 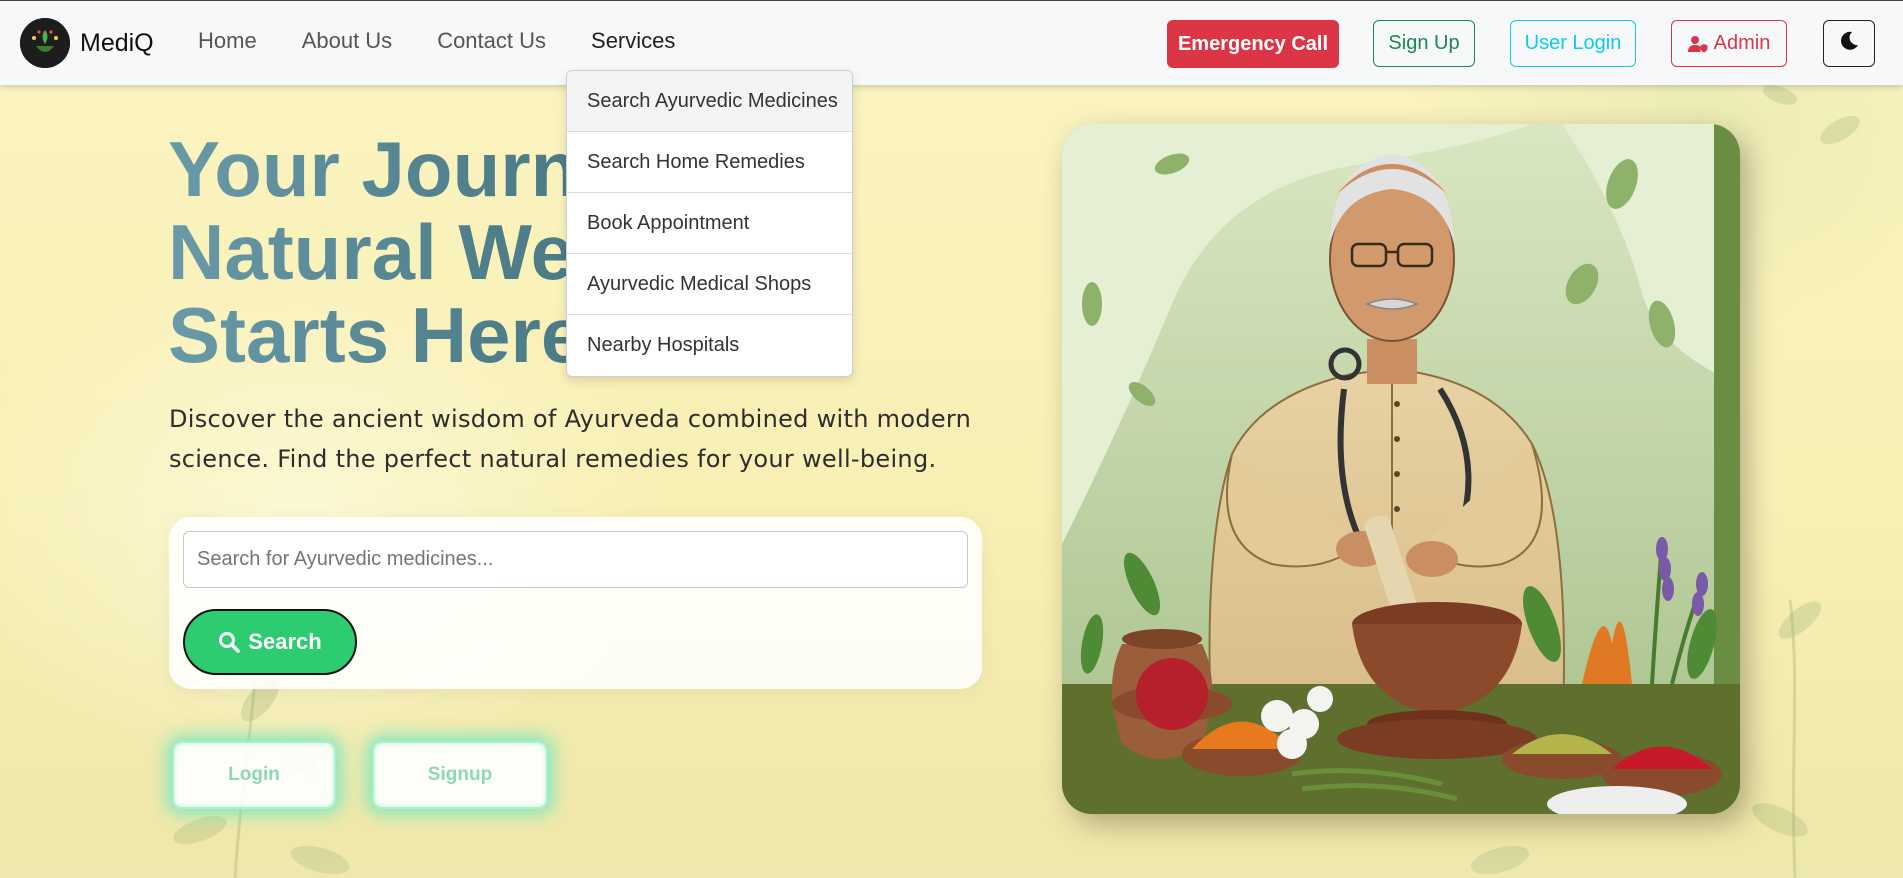 What do you see at coordinates (575, 603) in the screenshot?
I see `search-card: Search` at bounding box center [575, 603].